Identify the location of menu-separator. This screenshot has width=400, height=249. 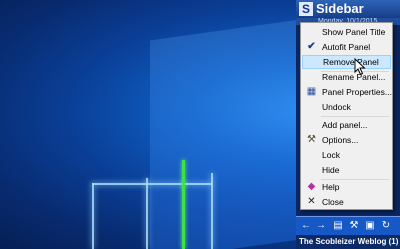
(355, 116).